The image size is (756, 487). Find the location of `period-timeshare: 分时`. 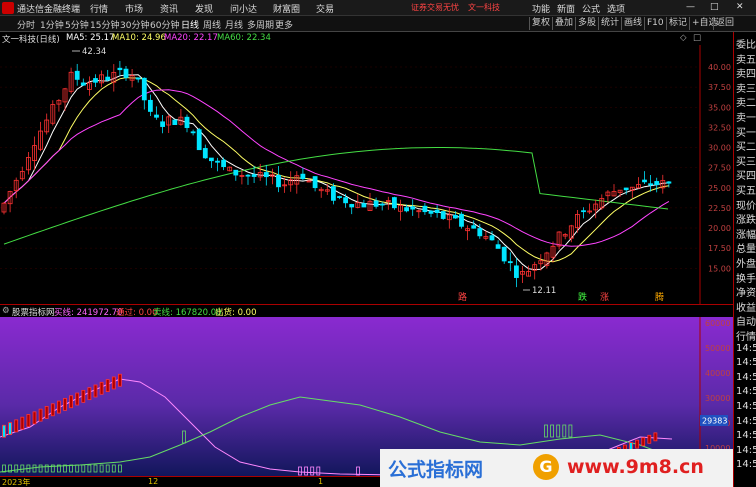

period-timeshare: 分时 is located at coordinates (26, 24).